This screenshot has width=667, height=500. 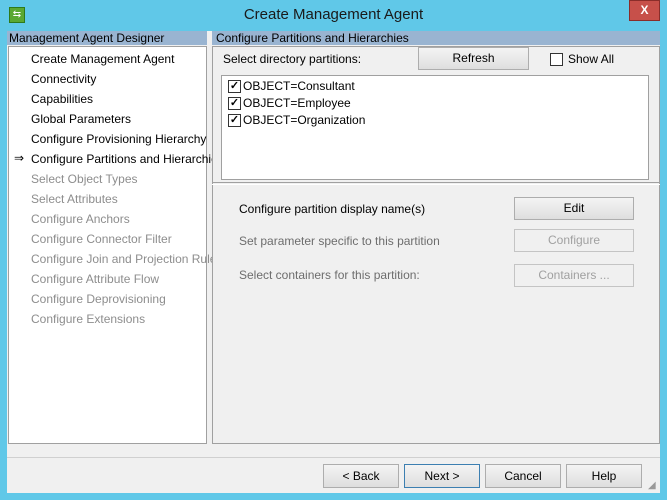 I want to click on next-button: Next >, so click(x=442, y=476).